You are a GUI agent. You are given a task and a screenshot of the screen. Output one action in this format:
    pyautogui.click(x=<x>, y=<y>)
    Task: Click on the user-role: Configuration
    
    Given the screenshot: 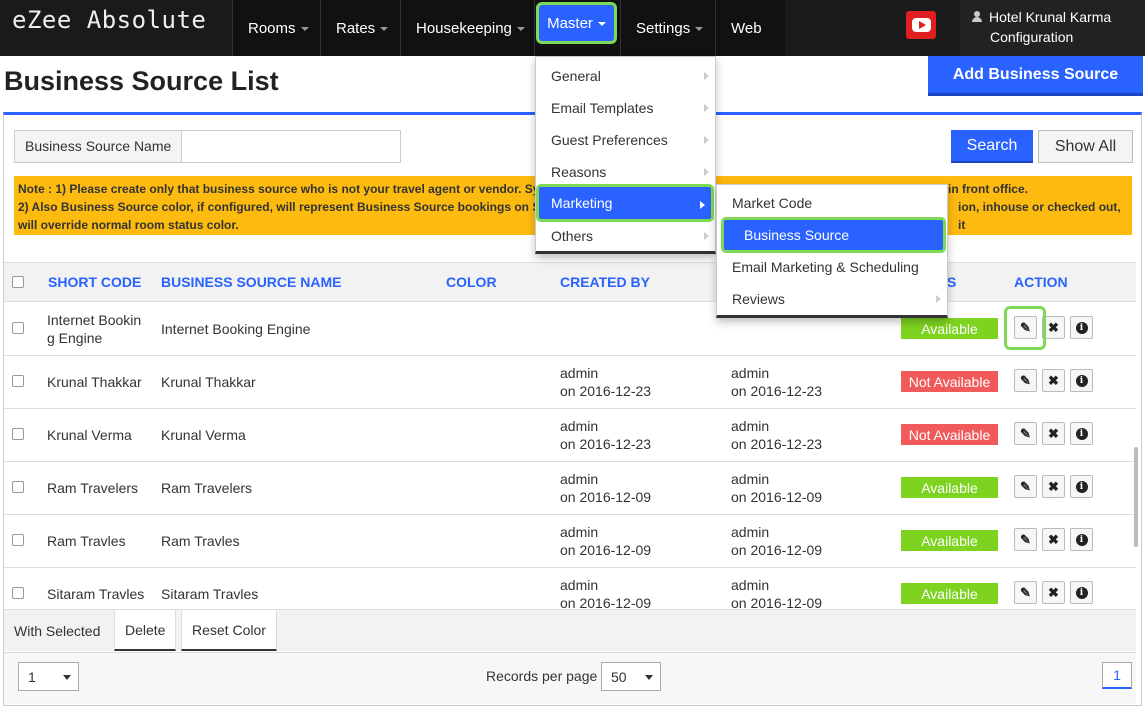 What is the action you would take?
    pyautogui.click(x=1032, y=37)
    